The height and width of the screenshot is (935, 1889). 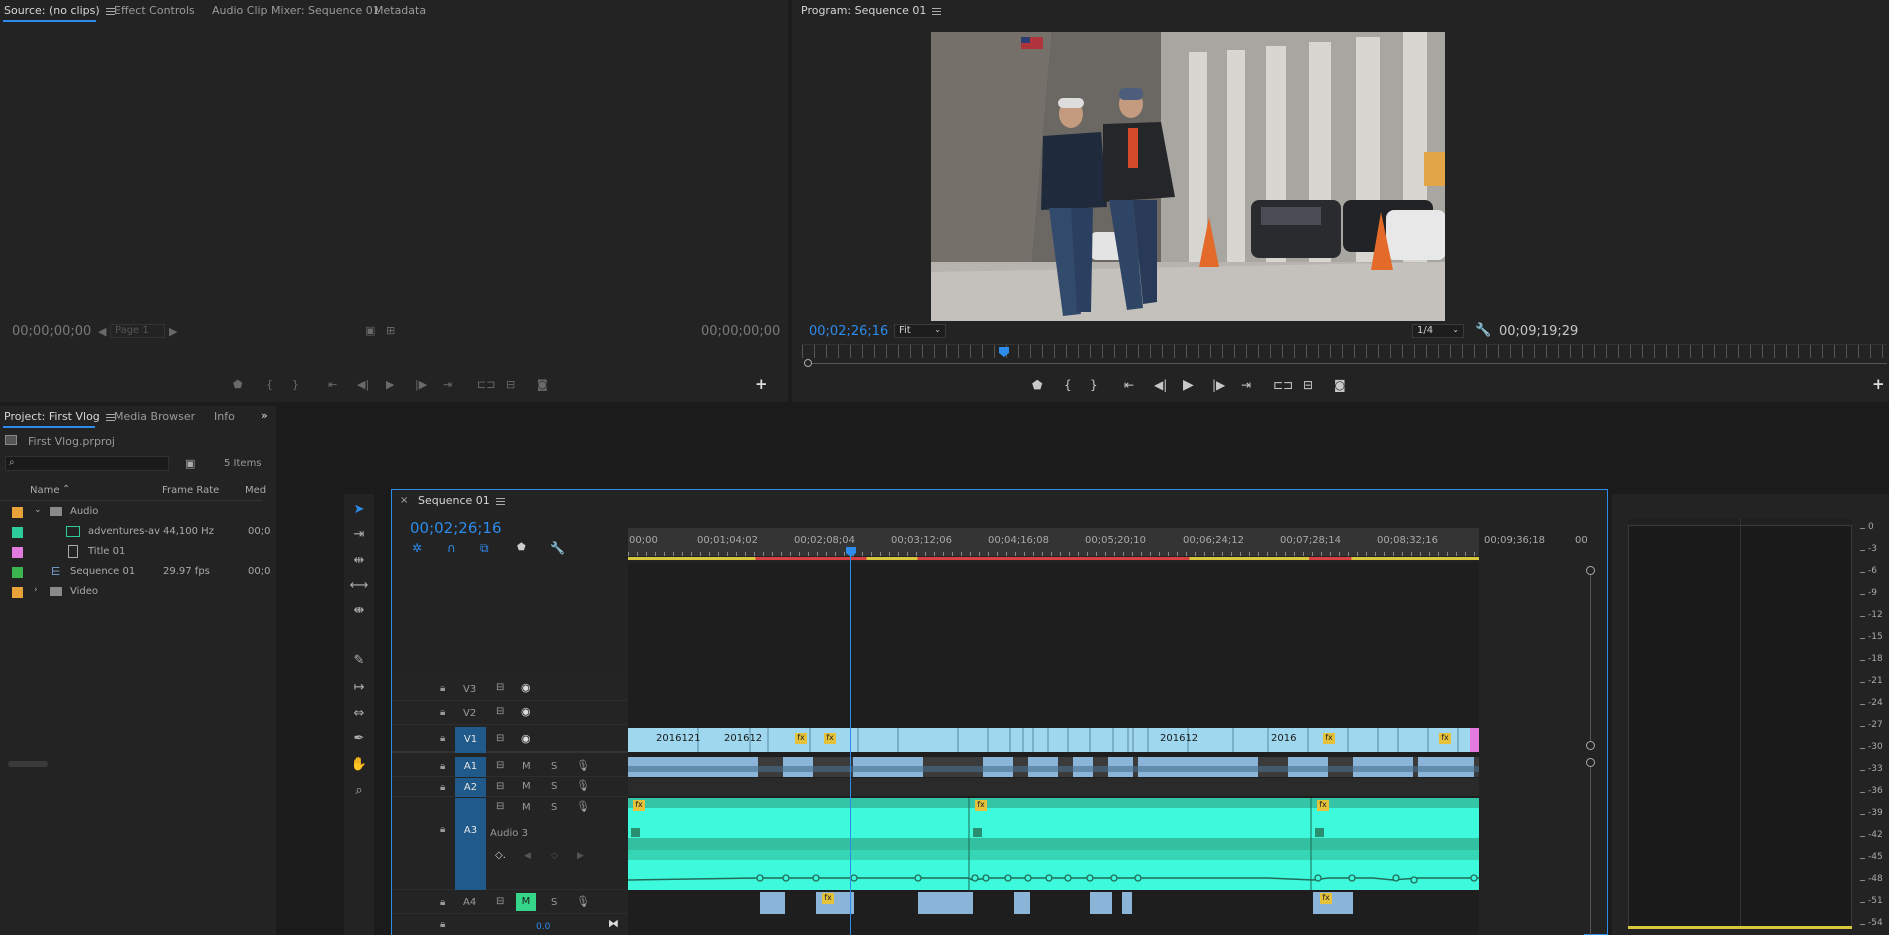 What do you see at coordinates (359, 660) in the screenshot?
I see `razor-tool-icon: ✎` at bounding box center [359, 660].